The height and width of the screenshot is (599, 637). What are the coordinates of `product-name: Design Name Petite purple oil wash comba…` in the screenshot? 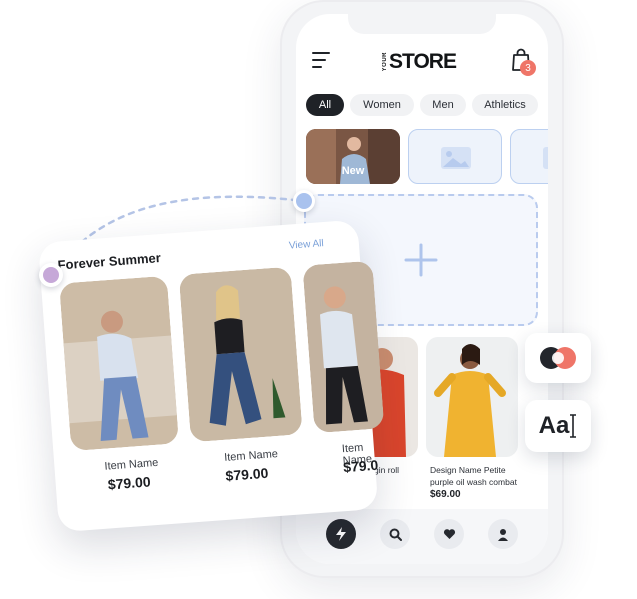 It's located at (473, 476).